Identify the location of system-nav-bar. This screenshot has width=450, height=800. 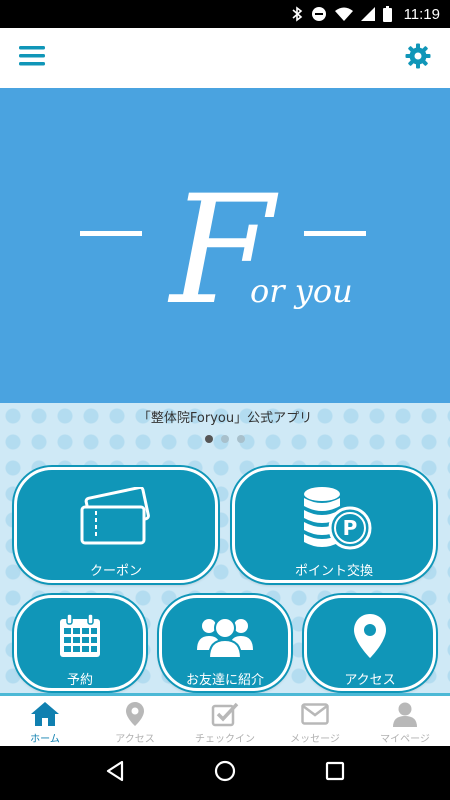
(225, 773).